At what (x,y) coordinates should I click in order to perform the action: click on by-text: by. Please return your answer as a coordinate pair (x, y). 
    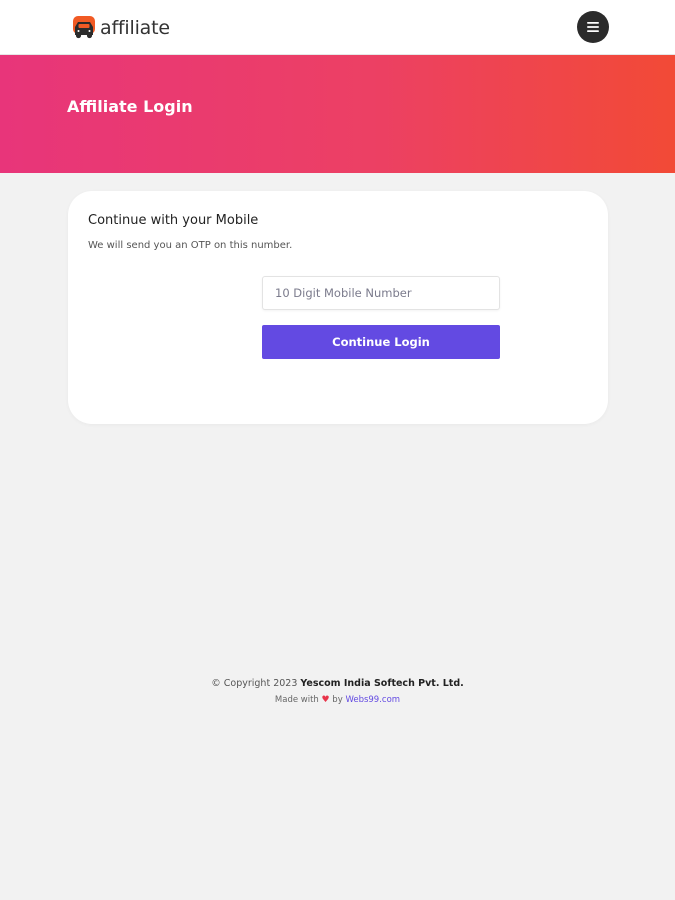
    Looking at the image, I should click on (337, 700).